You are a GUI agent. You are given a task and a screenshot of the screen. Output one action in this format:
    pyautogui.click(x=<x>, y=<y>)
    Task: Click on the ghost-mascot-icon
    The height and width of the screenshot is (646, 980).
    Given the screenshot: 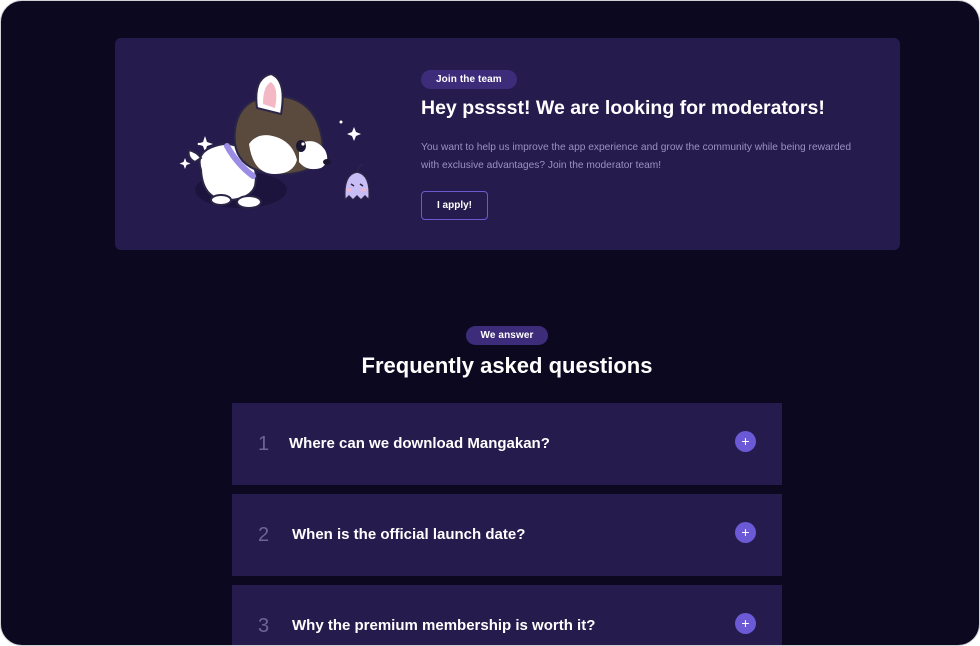 What is the action you would take?
    pyautogui.click(x=357, y=182)
    